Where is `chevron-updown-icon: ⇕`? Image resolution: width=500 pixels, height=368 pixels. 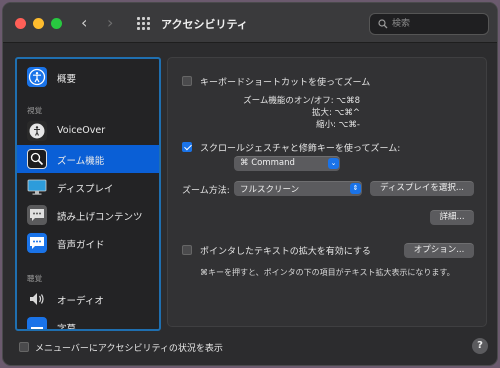 chevron-updown-icon: ⇕ is located at coordinates (355, 188).